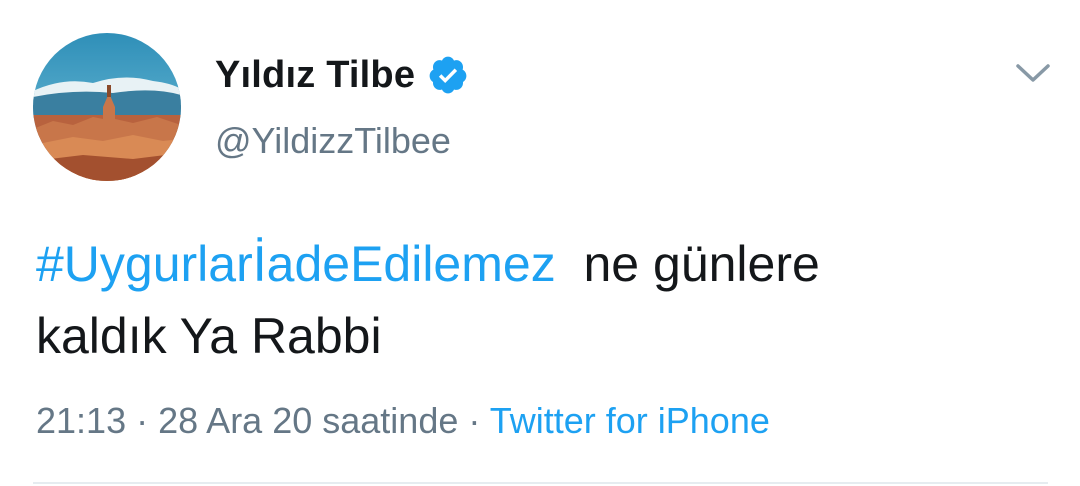 Image resolution: width=1080 pixels, height=486 pixels. What do you see at coordinates (1033, 73) in the screenshot?
I see `chevron-down-icon` at bounding box center [1033, 73].